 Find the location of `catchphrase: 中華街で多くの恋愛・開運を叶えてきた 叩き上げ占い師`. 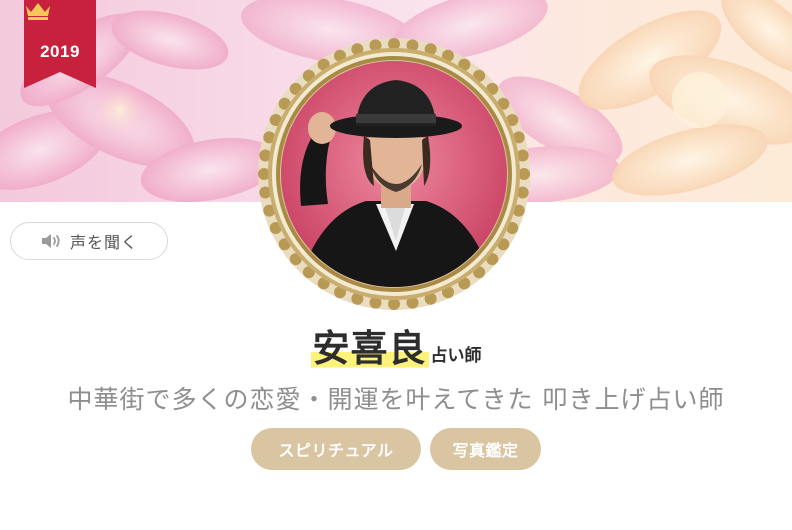

catchphrase: 中華街で多くの恋愛・開運を叶えてきた 叩き上げ占い師 is located at coordinates (396, 399).